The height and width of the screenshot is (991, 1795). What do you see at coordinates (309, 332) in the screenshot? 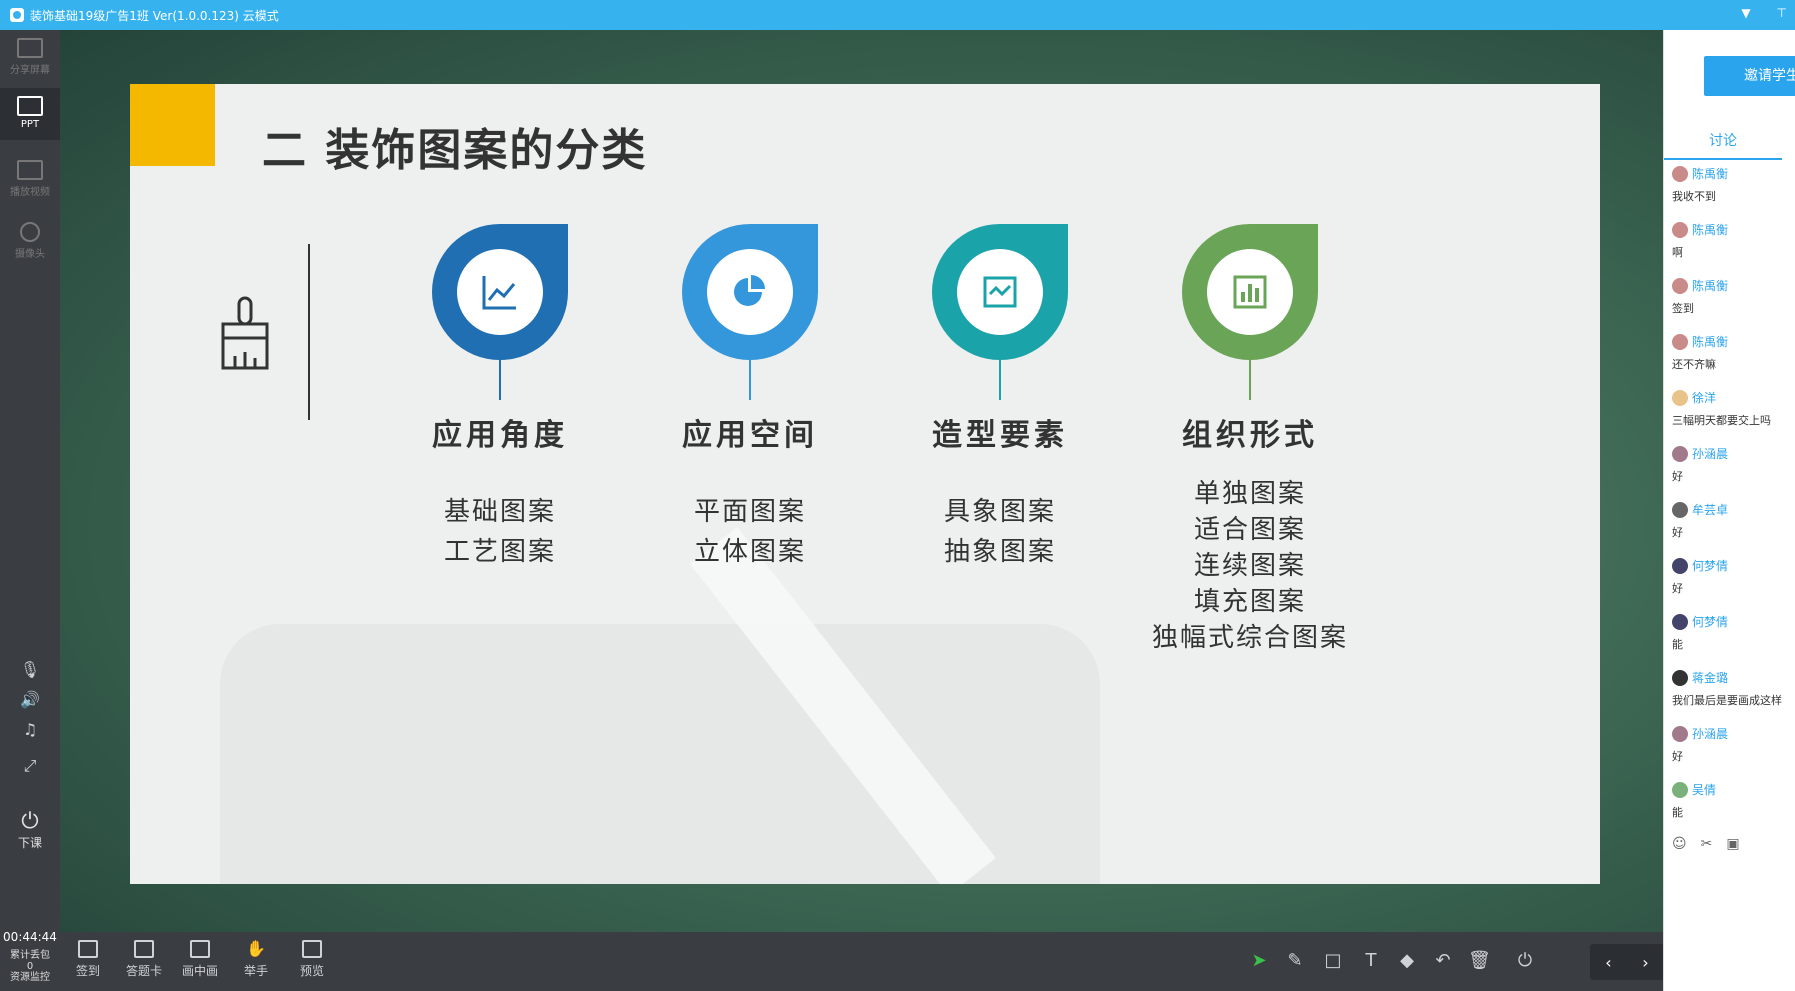
I see `divider-line` at bounding box center [309, 332].